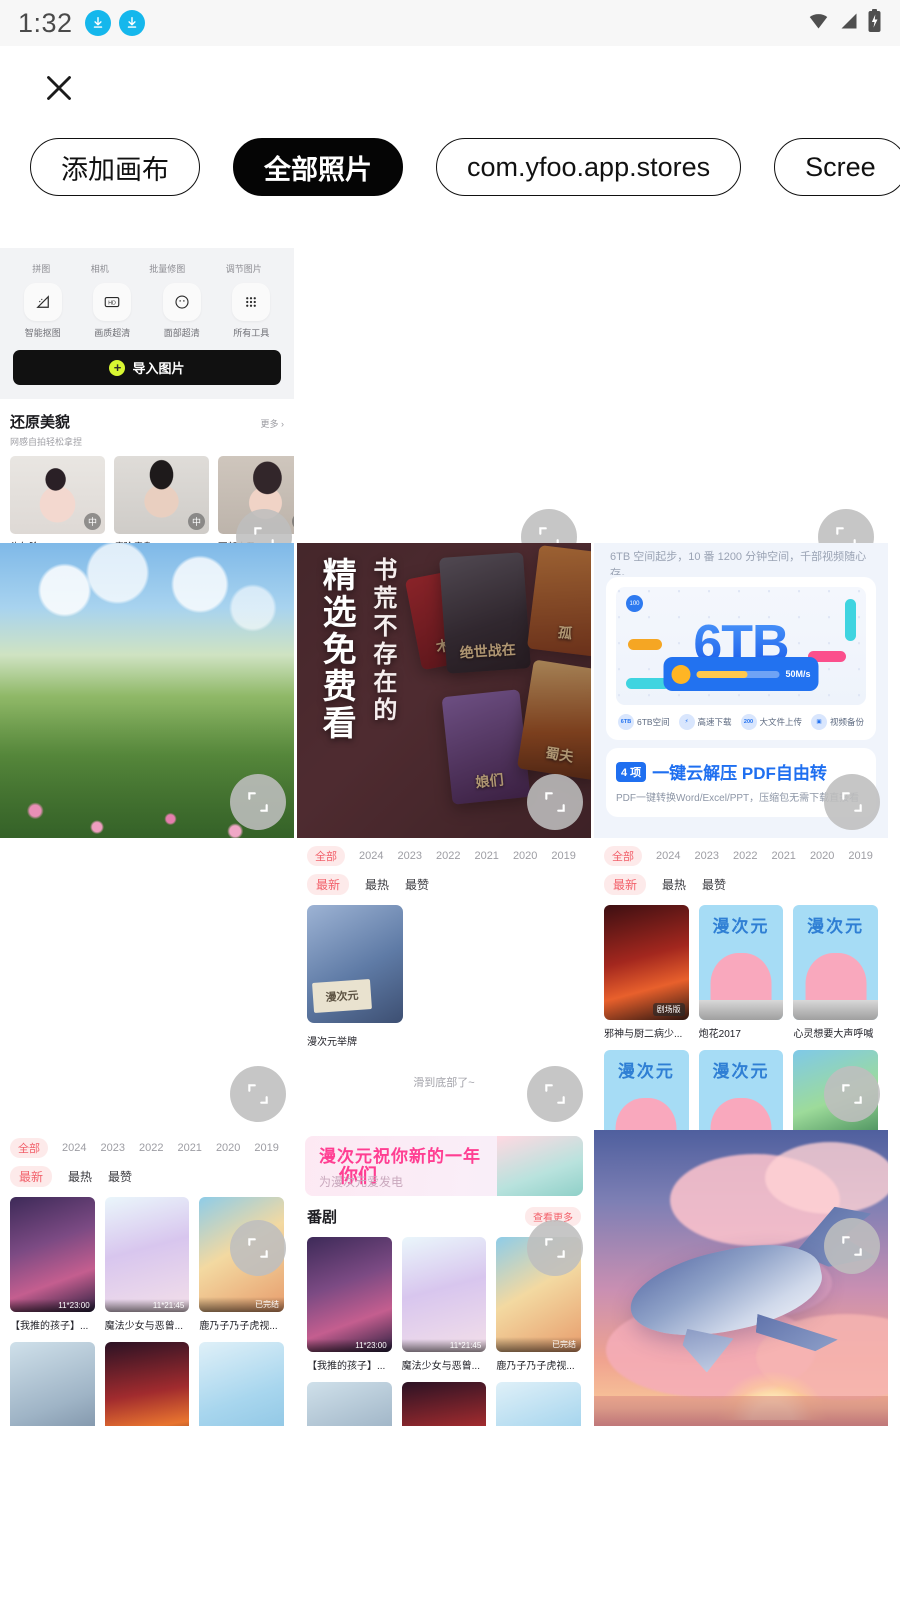 Image resolution: width=900 pixels, height=1600 pixels. What do you see at coordinates (46, 442) in the screenshot?
I see `editor-section-subtitle: 网感自拍轻松拿捏` at bounding box center [46, 442].